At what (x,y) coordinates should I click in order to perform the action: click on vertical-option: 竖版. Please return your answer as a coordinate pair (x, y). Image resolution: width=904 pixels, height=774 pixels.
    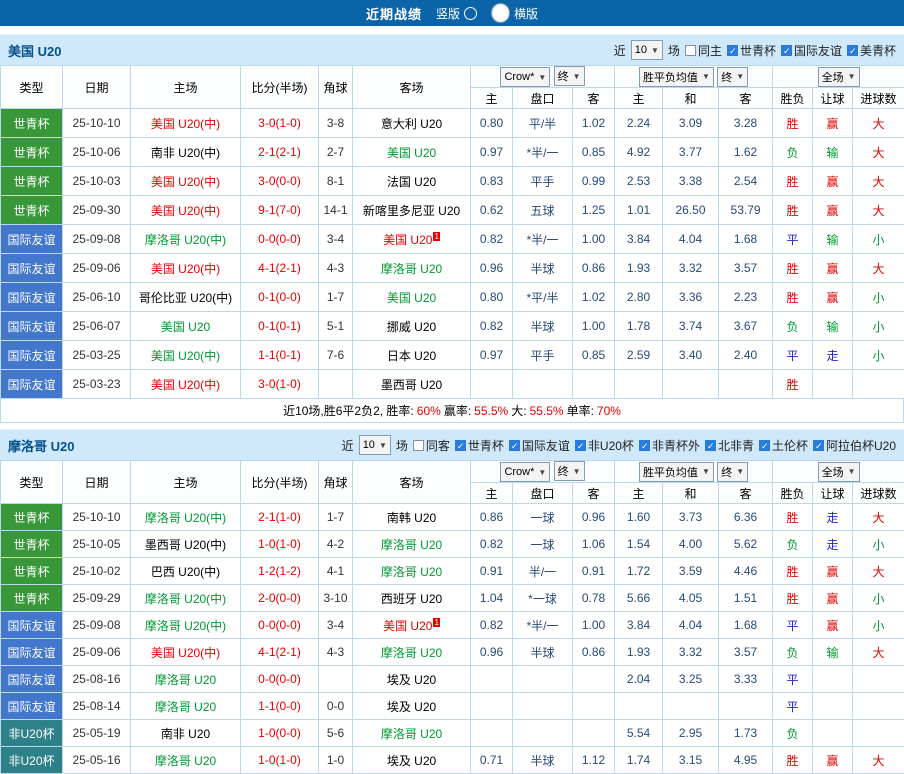
    Looking at the image, I should click on (456, 13).